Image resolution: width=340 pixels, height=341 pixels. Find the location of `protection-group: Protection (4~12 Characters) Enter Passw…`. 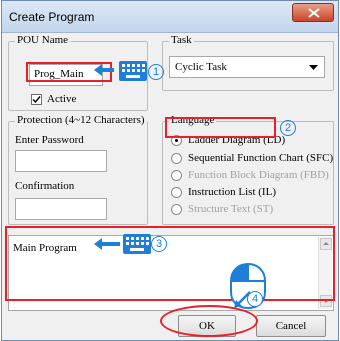

protection-group: Protection (4~12 Characters) Enter Passw… is located at coordinates (78, 169).